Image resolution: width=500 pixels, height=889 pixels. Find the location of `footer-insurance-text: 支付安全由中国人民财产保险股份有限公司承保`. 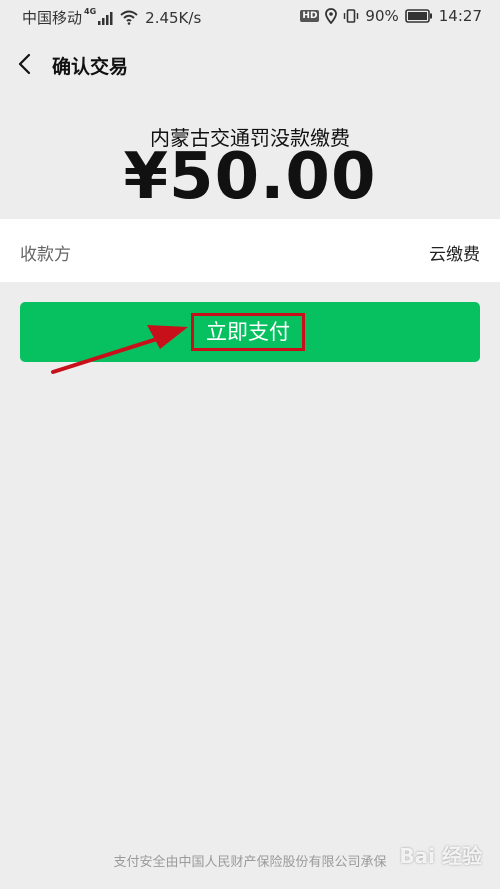

footer-insurance-text: 支付安全由中国人民财产保险股份有限公司承保 is located at coordinates (250, 862).